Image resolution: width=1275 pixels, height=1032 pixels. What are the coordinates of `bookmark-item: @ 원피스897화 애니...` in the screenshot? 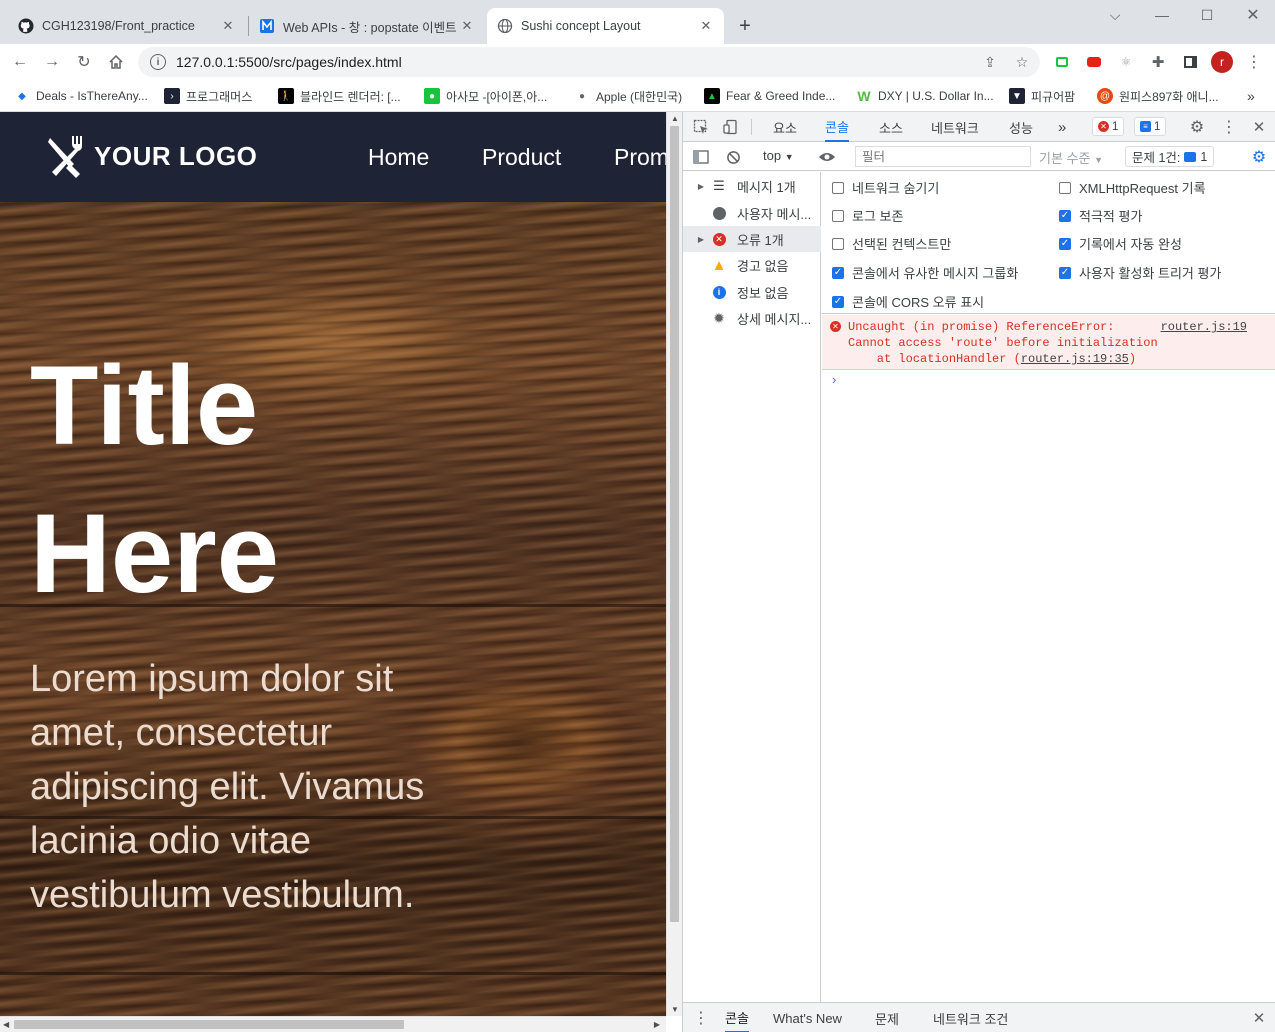 It's located at (1158, 96).